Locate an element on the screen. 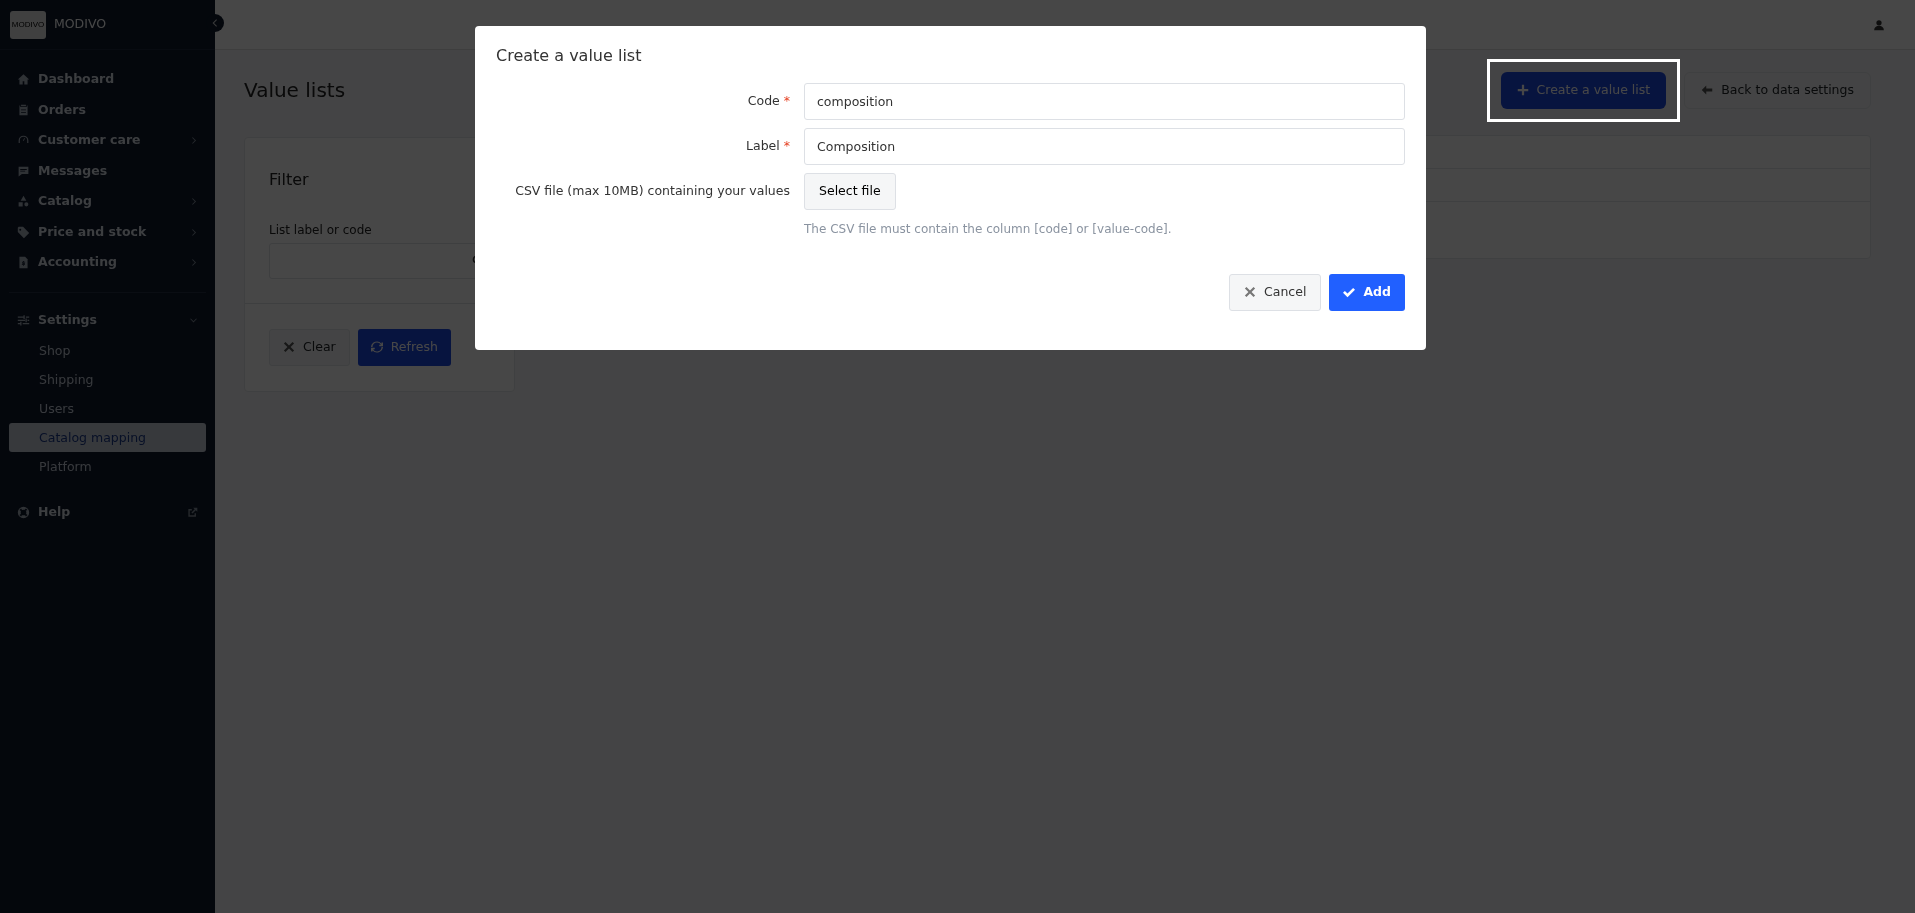  field-label: Label is located at coordinates (763, 146).